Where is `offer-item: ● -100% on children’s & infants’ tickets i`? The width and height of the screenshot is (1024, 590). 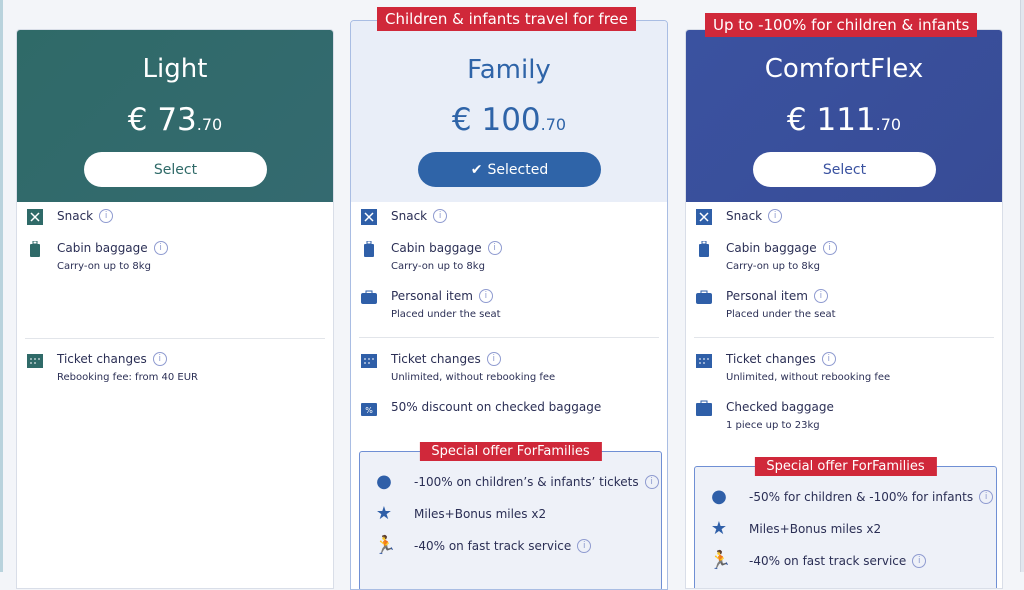
offer-item: ● -100% on children’s & infants’ tickets i is located at coordinates (516, 482).